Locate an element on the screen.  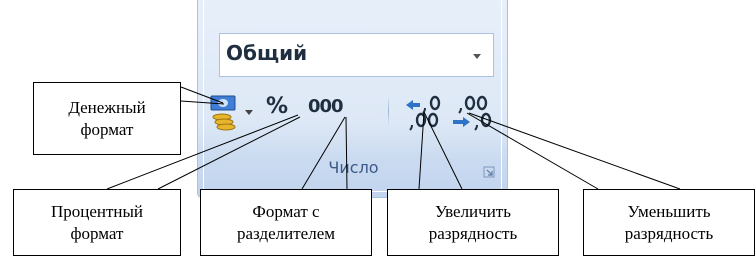
callout-currency-label: Денежный формат is located at coordinates (107, 118).